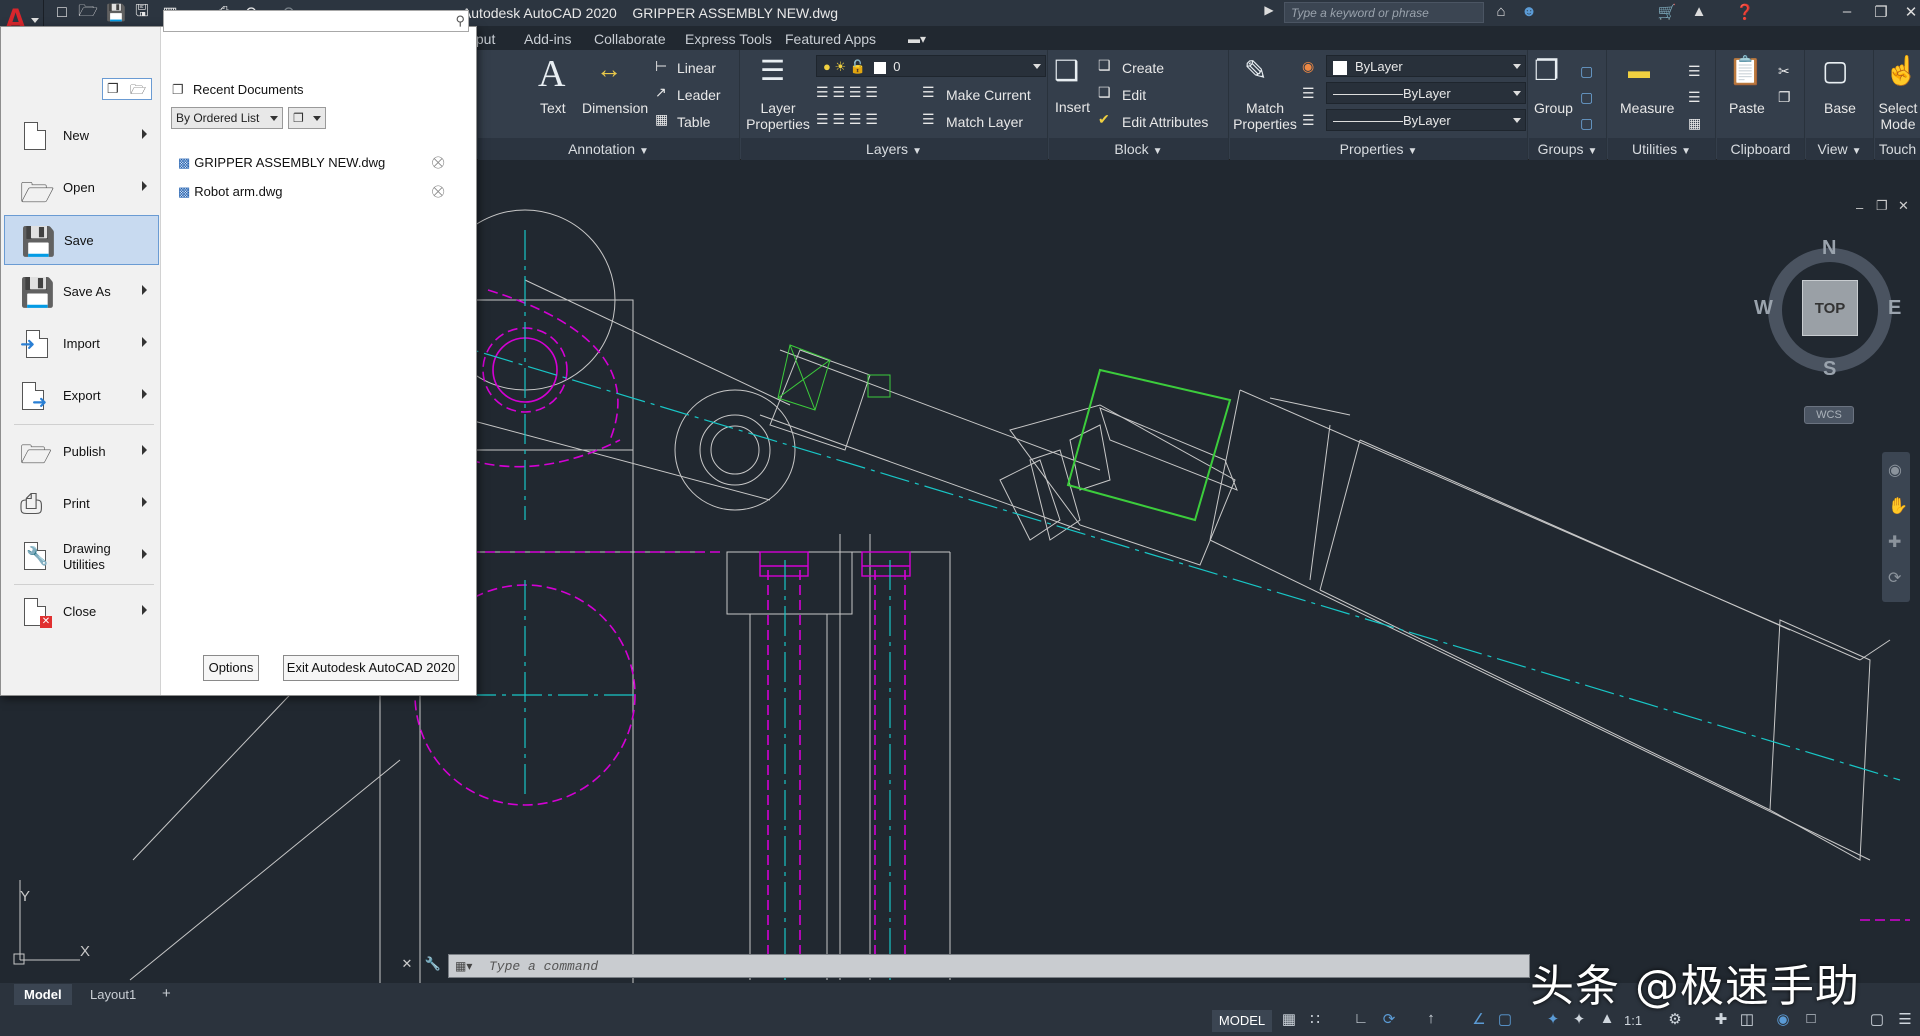 This screenshot has width=1920, height=1036. I want to click on panel-view-title: View ▼, so click(1839, 149).